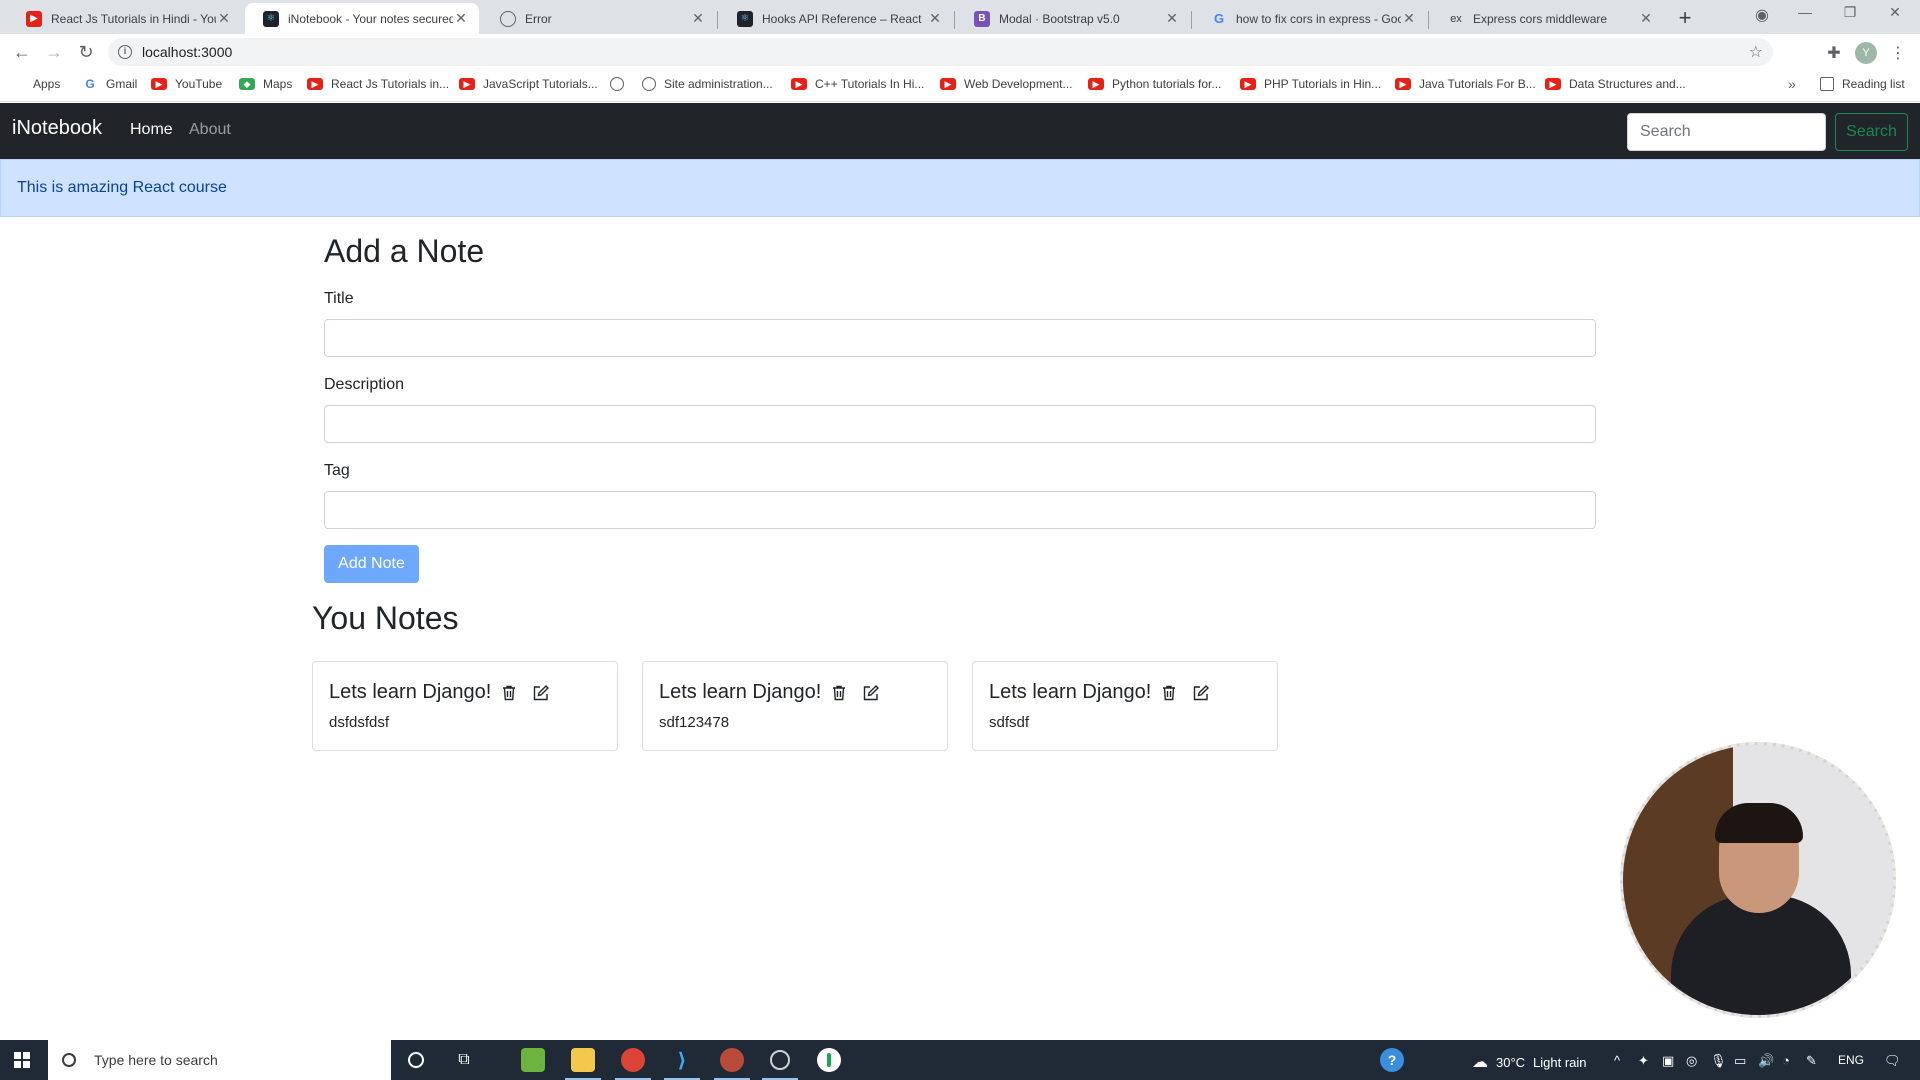  I want to click on minimize-button: —, so click(1805, 12).